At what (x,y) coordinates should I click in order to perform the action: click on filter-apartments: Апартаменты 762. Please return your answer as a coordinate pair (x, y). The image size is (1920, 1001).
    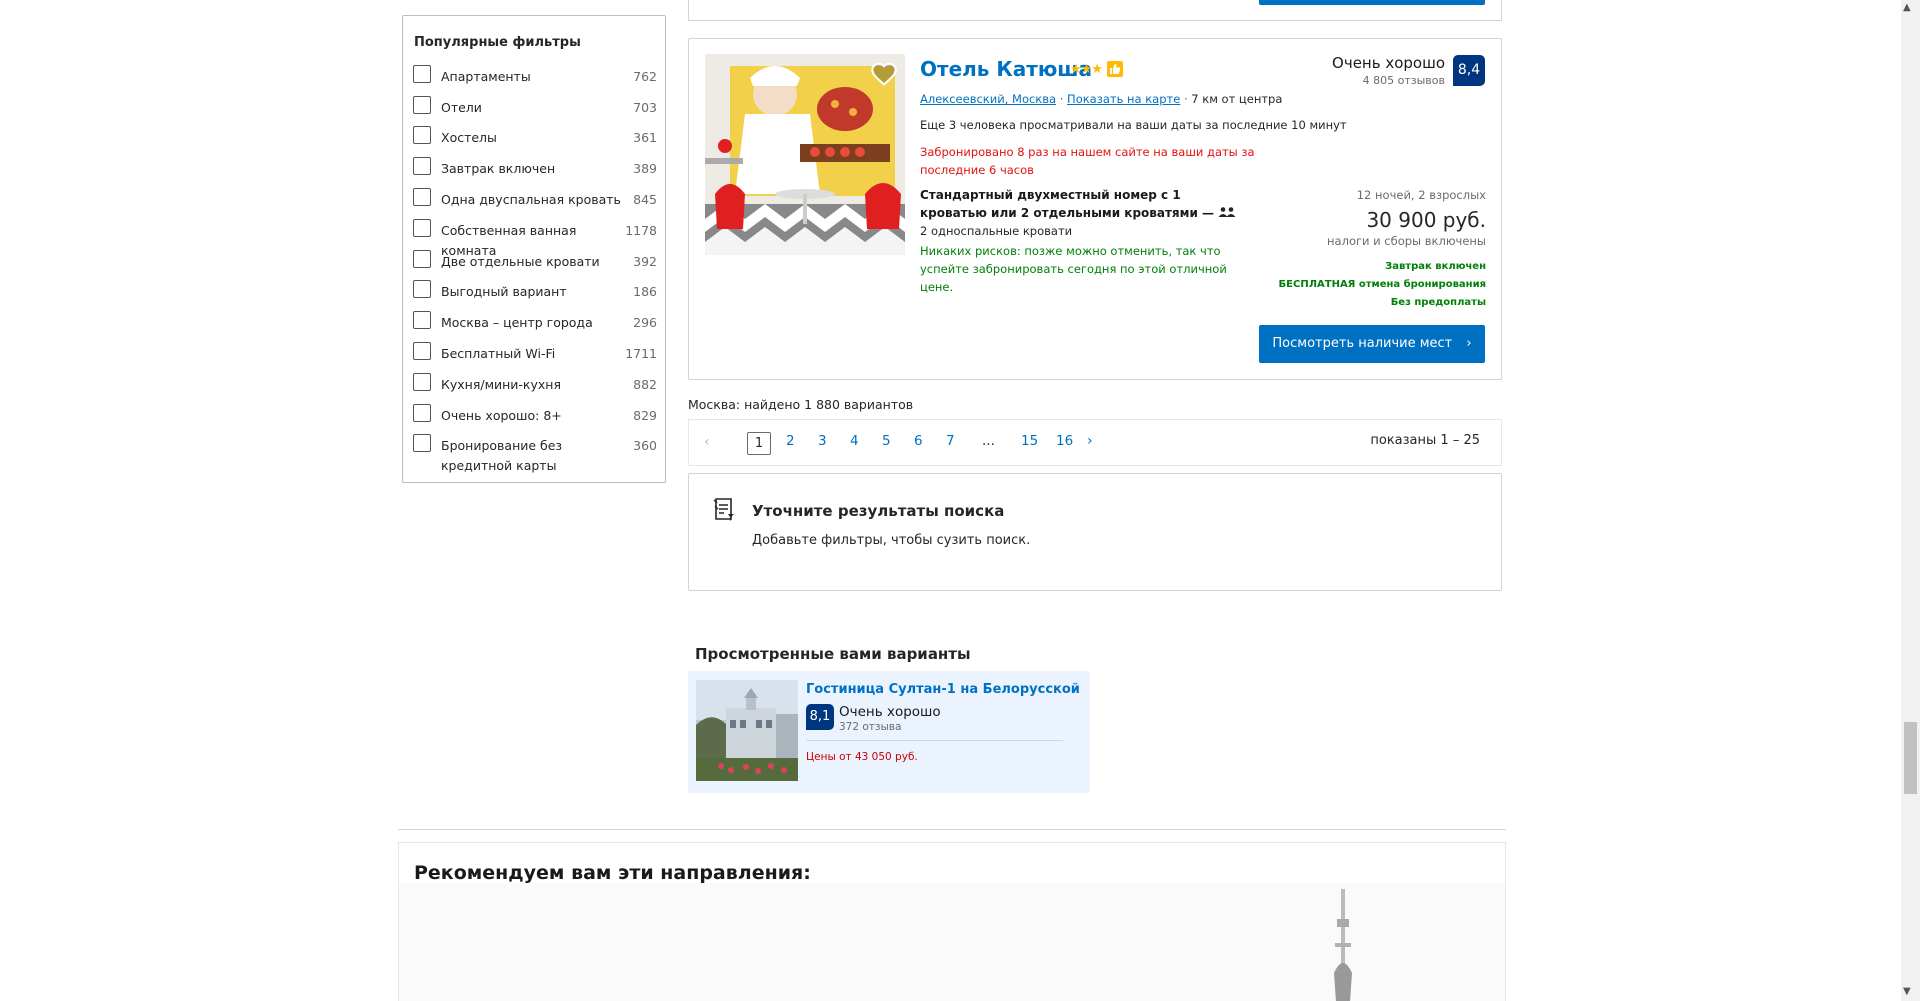
    Looking at the image, I should click on (535, 80).